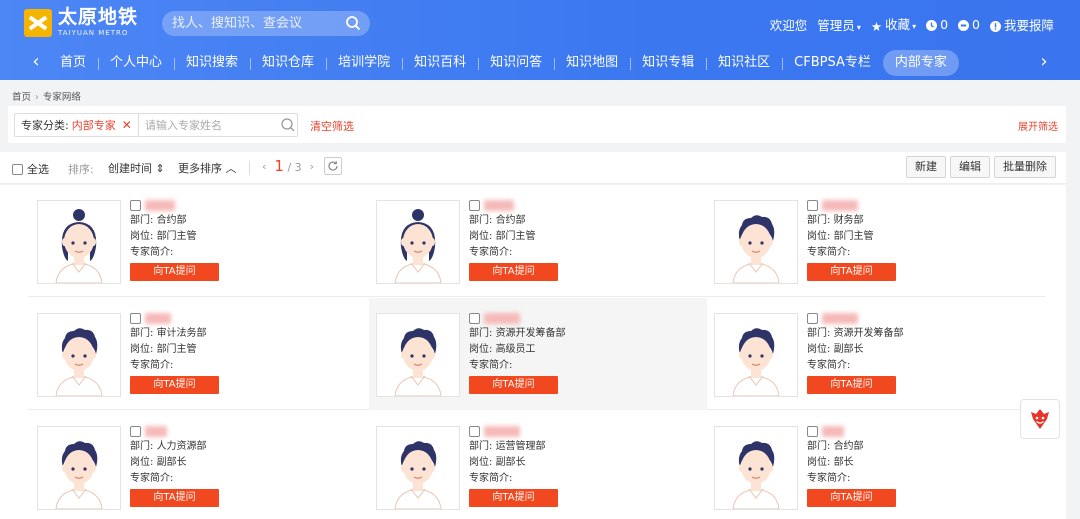 Image resolution: width=1080 pixels, height=519 pixels. What do you see at coordinates (538, 354) in the screenshot?
I see `expert-card: 部门: 资源开发筹备部 岗位: 高级员工 专家简介: 向TA提问` at bounding box center [538, 354].